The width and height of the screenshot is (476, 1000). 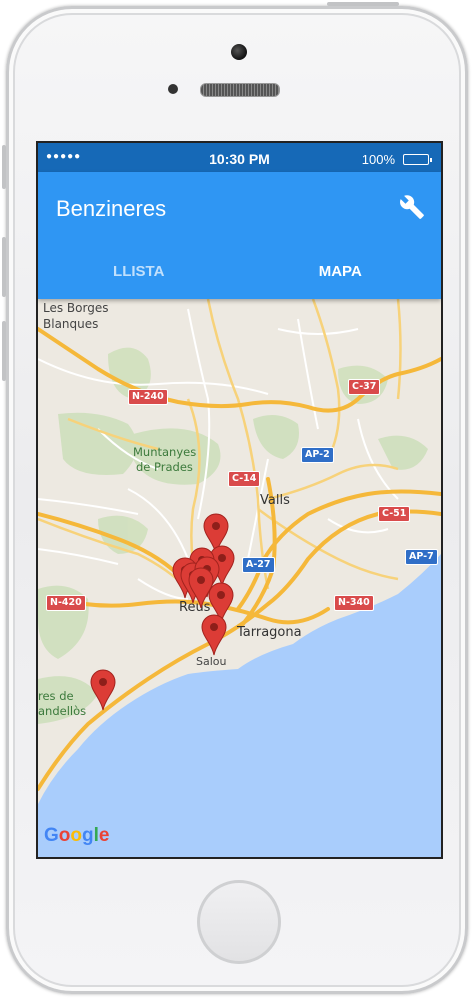 What do you see at coordinates (62, 711) in the screenshot?
I see `map-label-andellos: andellòs` at bounding box center [62, 711].